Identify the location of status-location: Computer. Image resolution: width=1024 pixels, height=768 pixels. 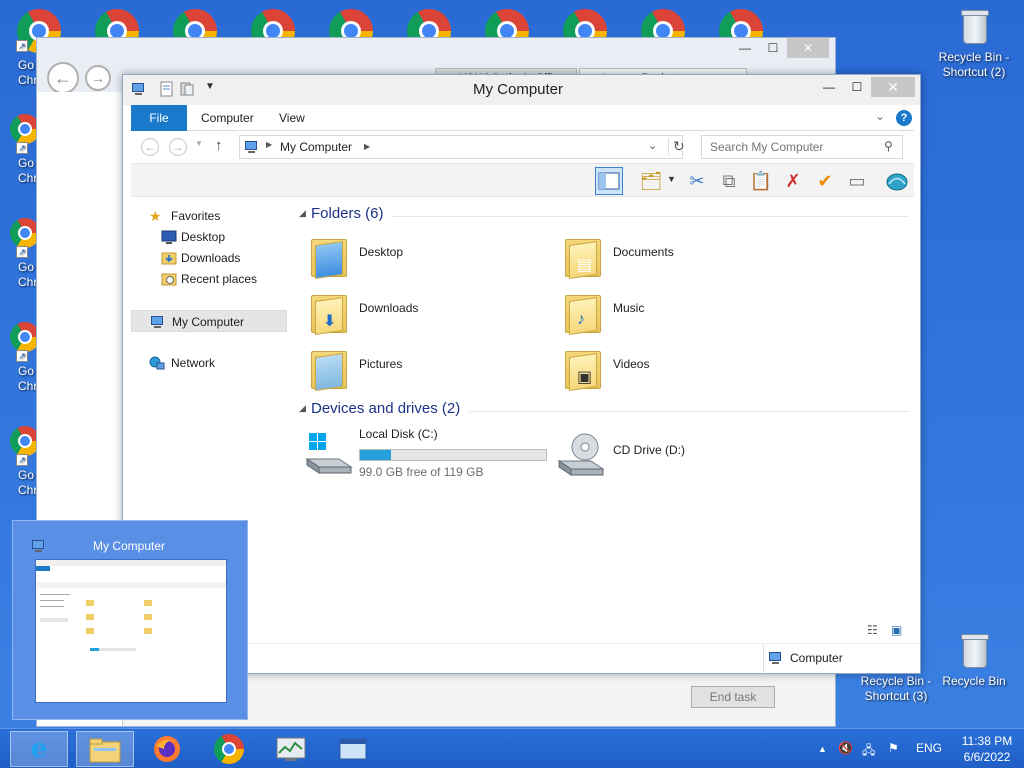
(841, 659).